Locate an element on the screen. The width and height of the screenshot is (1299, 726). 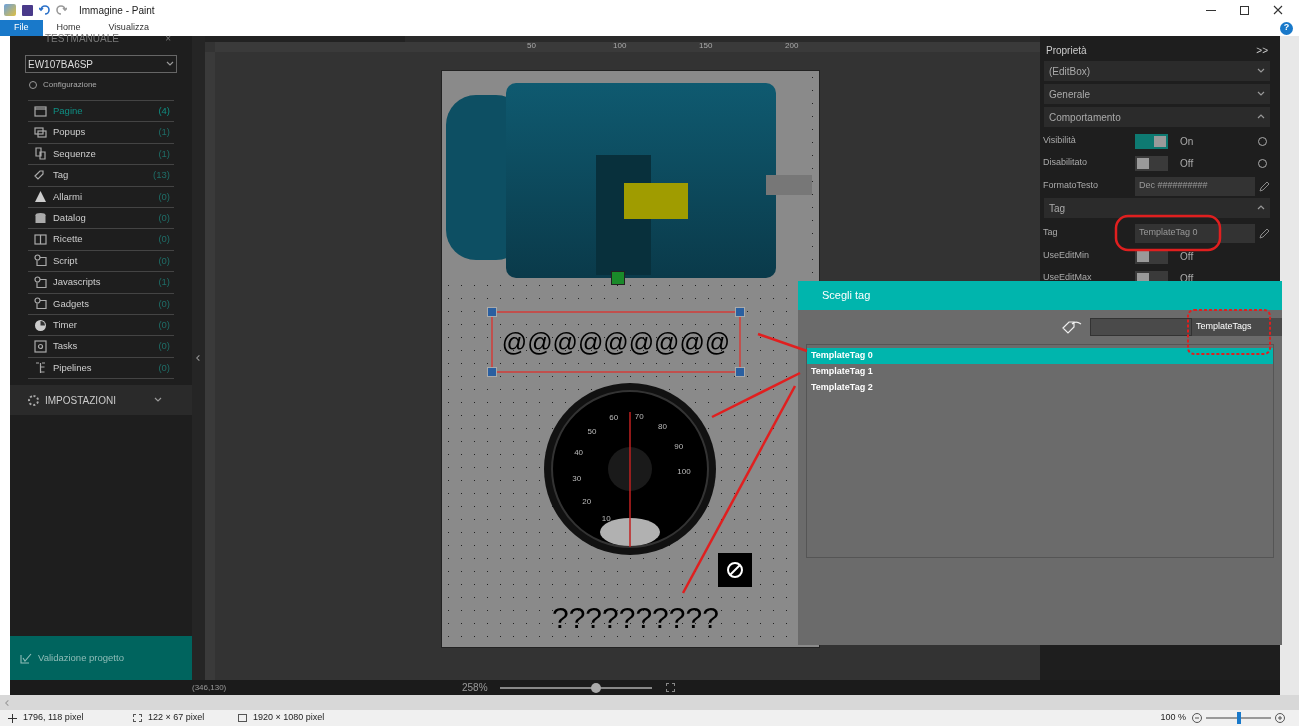
sidebar-item: Datalog (0) is located at coordinates (101, 218).